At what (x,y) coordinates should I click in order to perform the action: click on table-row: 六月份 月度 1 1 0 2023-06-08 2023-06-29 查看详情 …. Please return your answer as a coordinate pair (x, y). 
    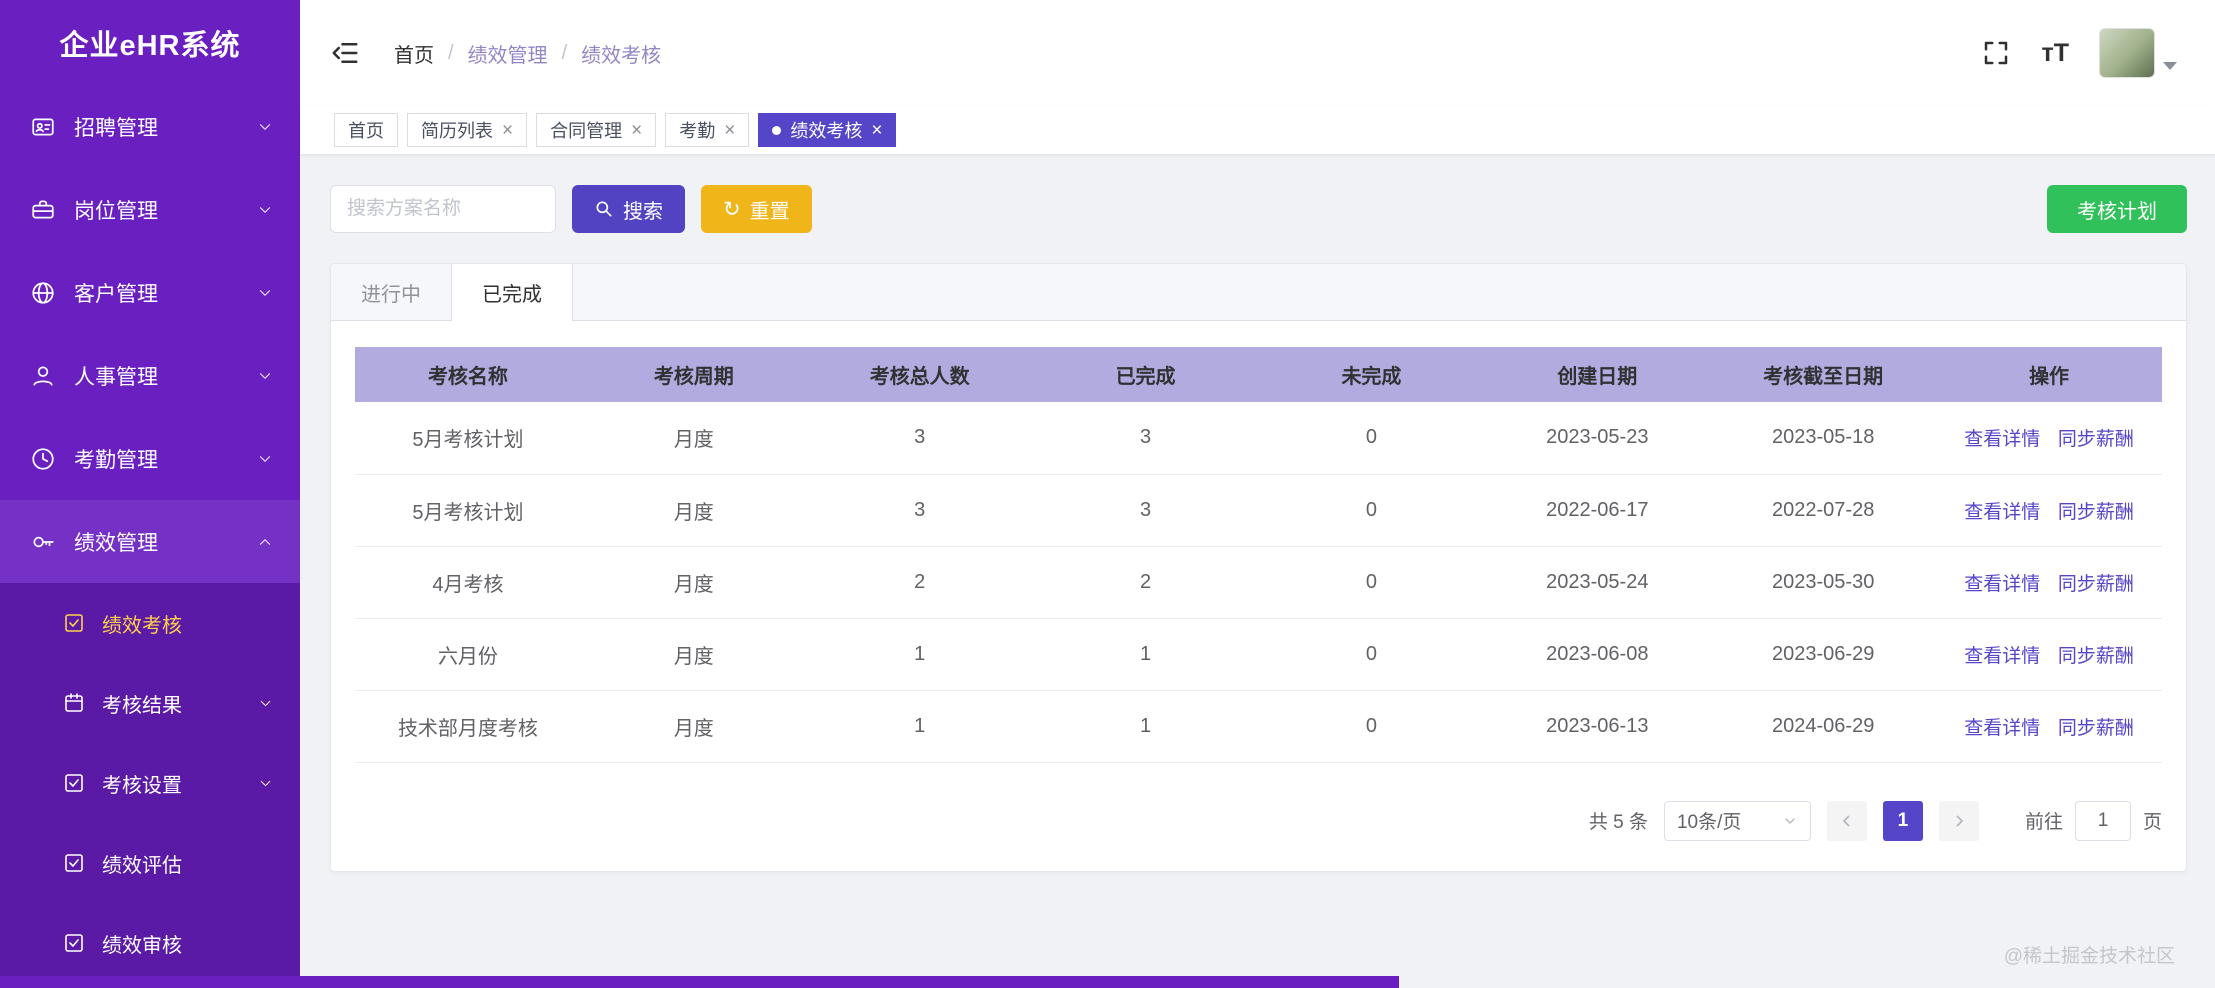
    Looking at the image, I should click on (1258, 654).